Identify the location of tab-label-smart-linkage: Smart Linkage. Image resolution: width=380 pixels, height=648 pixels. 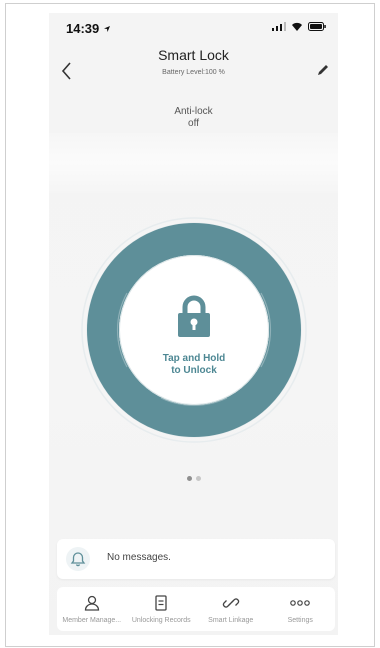
(231, 620).